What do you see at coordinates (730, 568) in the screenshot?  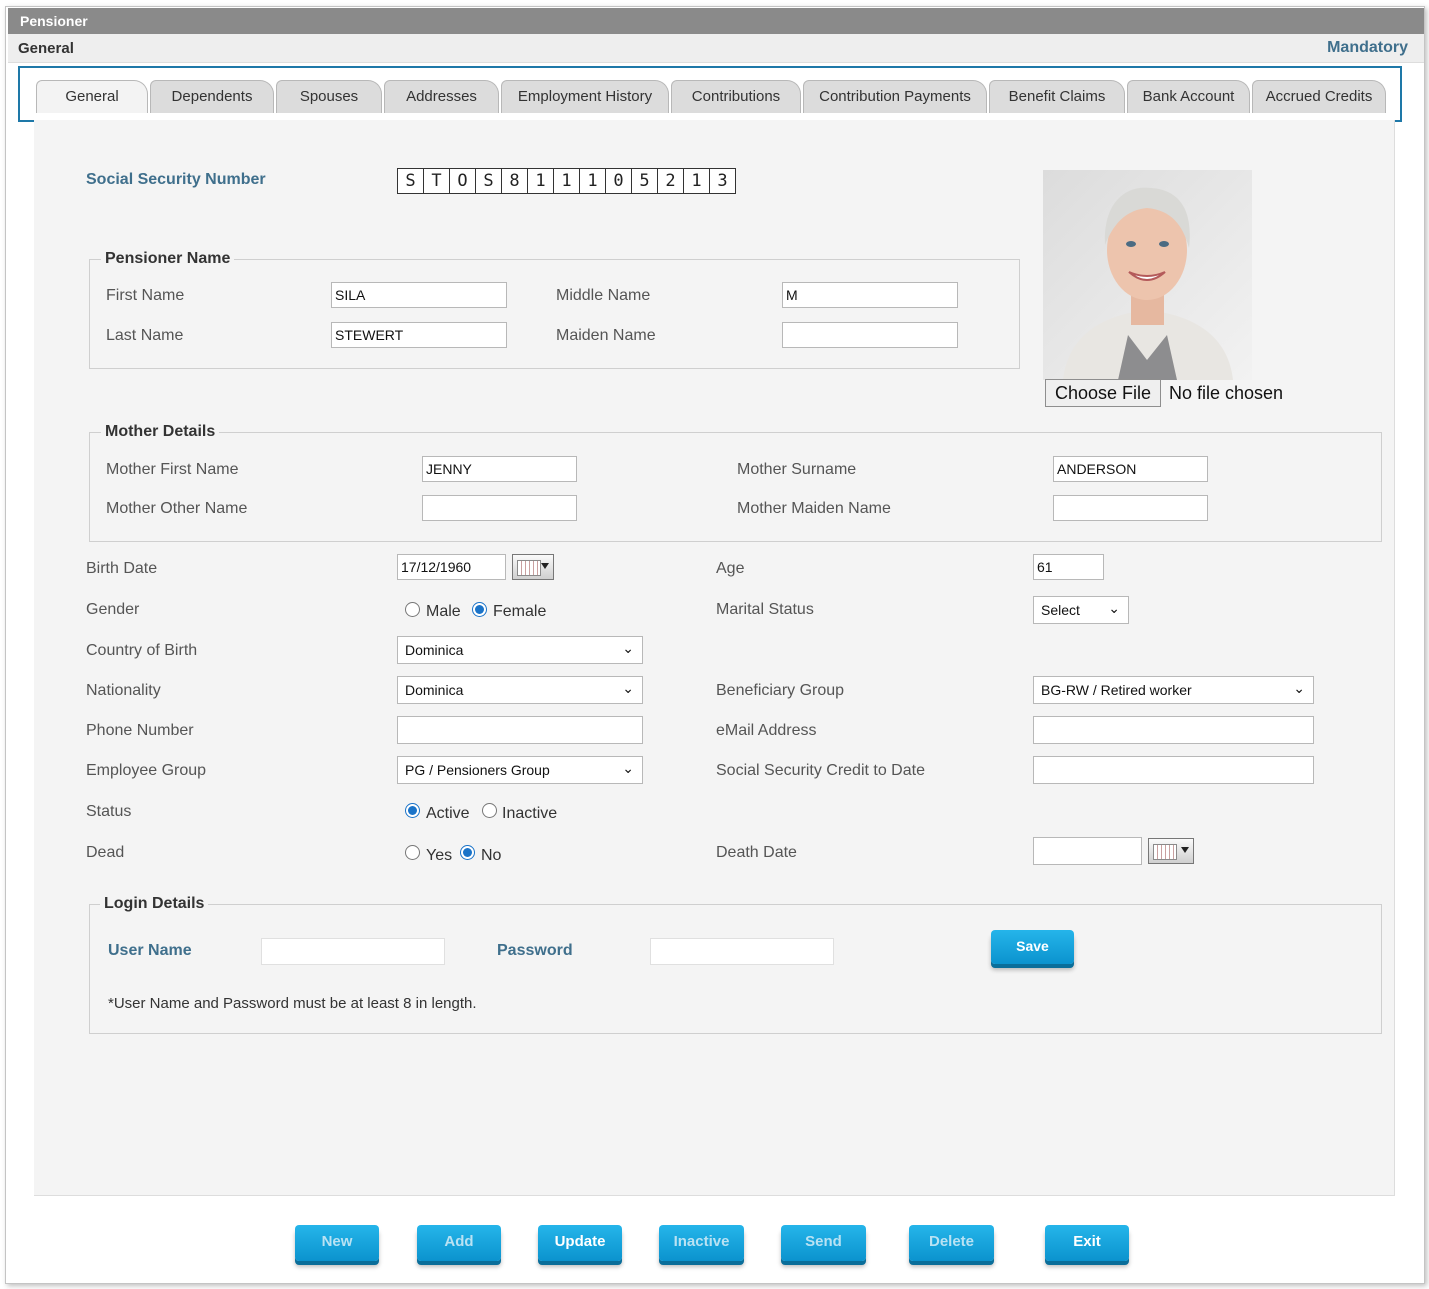 I see `age-label: Age` at bounding box center [730, 568].